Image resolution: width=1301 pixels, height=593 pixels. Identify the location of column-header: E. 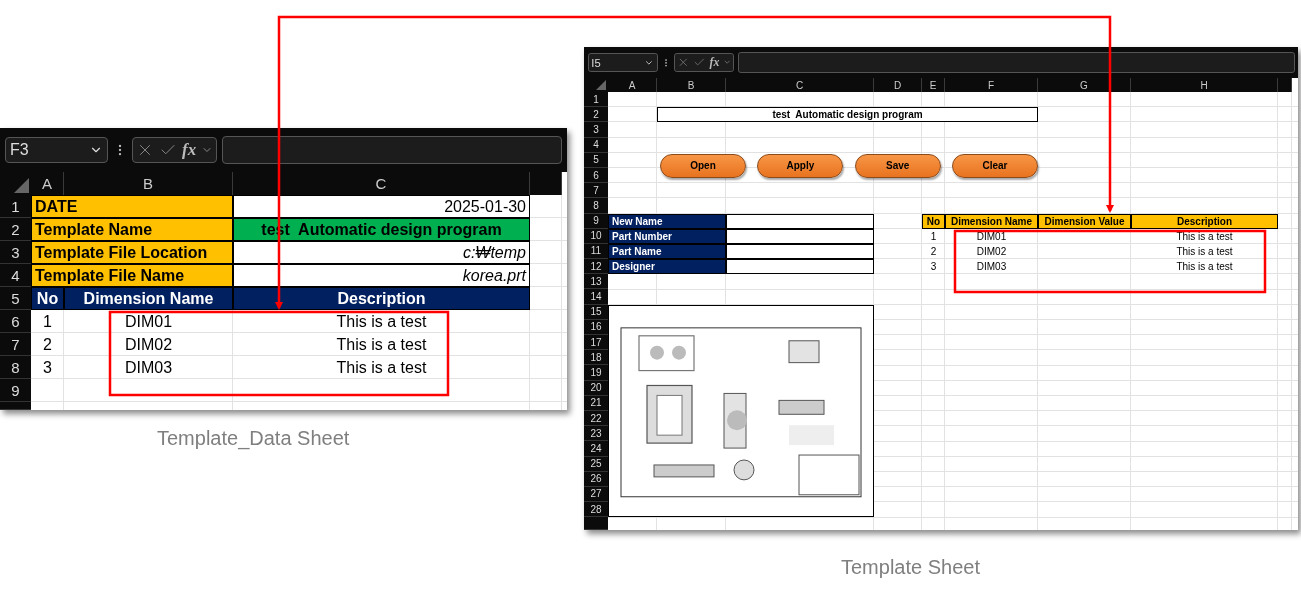
(933, 85).